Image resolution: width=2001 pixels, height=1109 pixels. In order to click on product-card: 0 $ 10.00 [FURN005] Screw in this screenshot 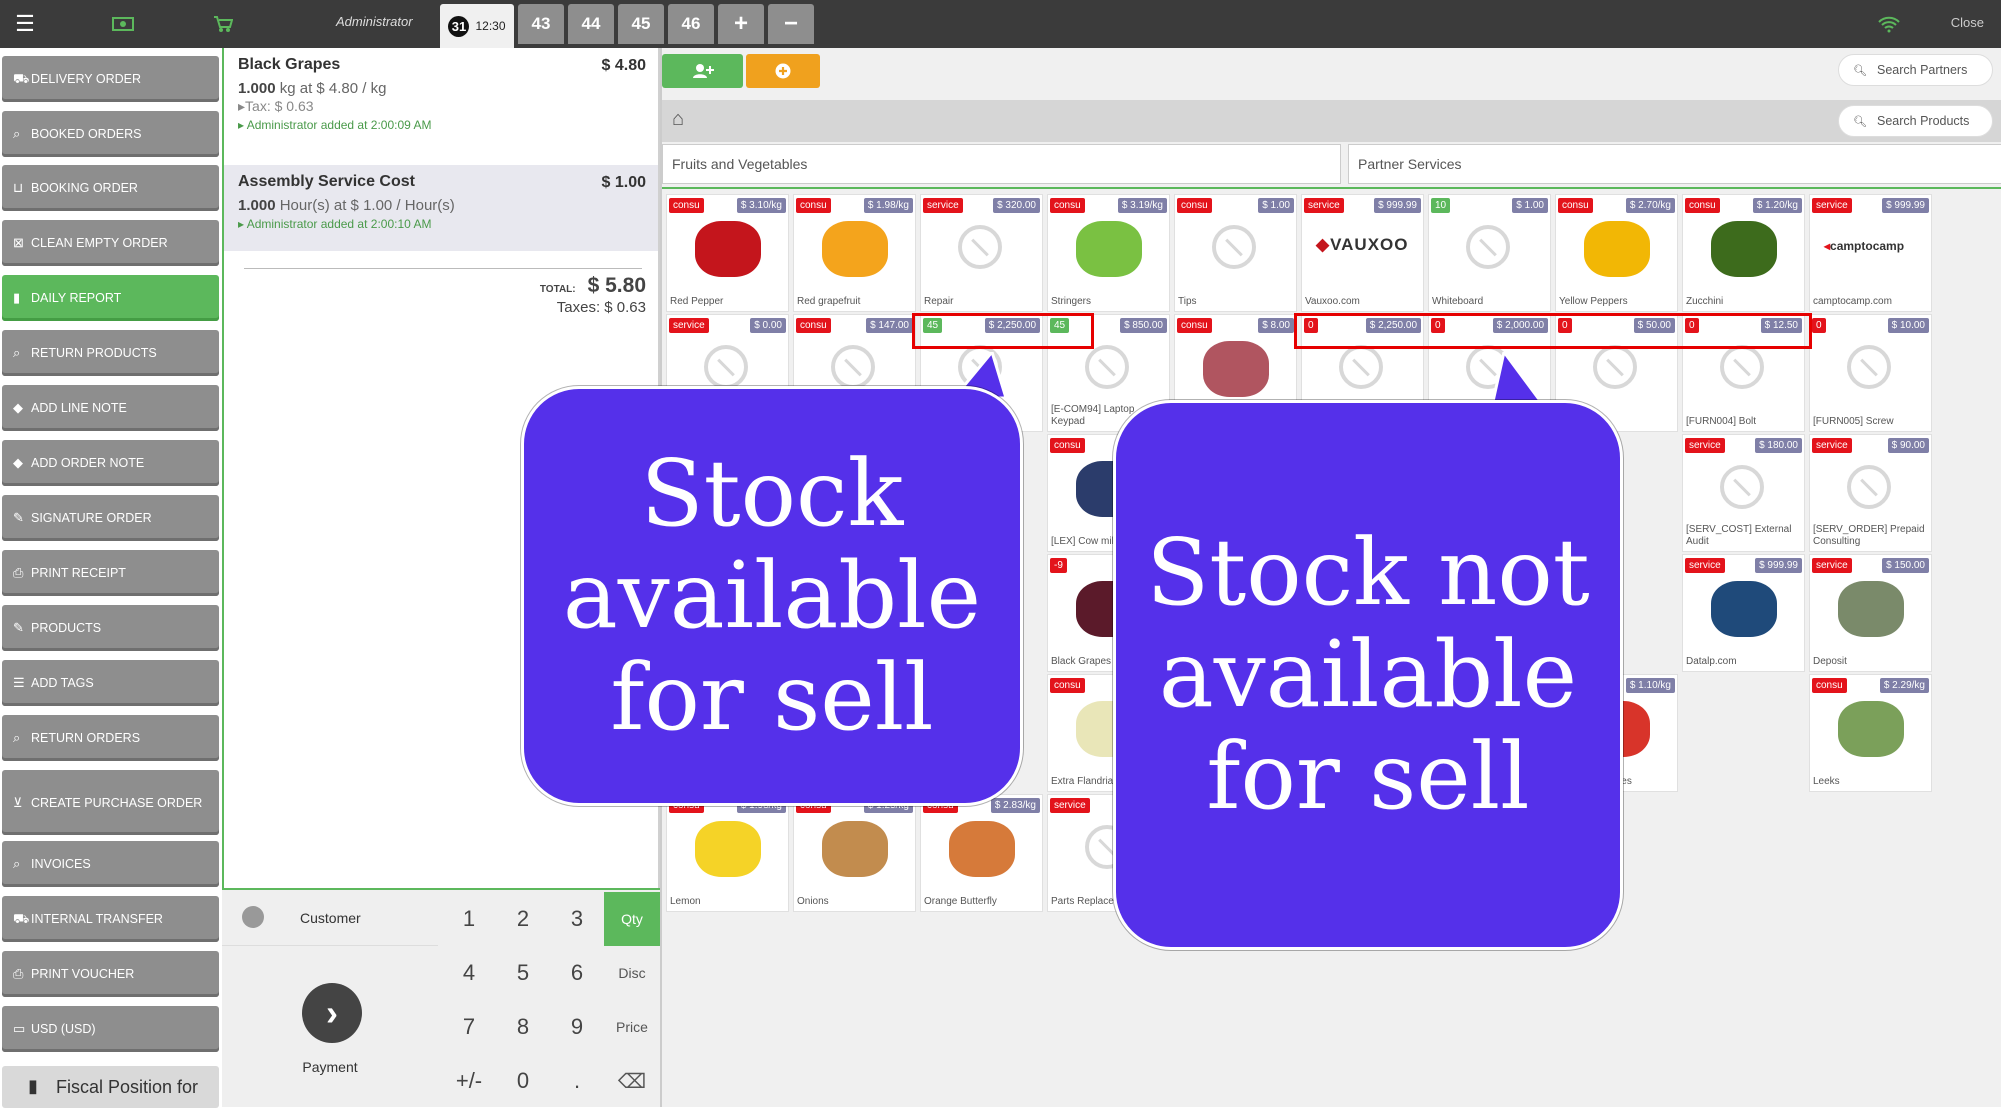, I will do `click(1870, 373)`.